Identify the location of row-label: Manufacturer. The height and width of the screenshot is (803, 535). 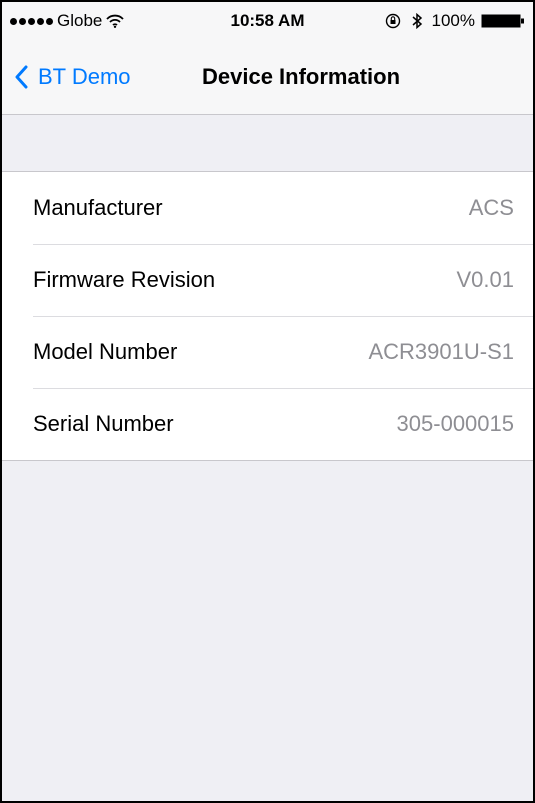
(98, 207).